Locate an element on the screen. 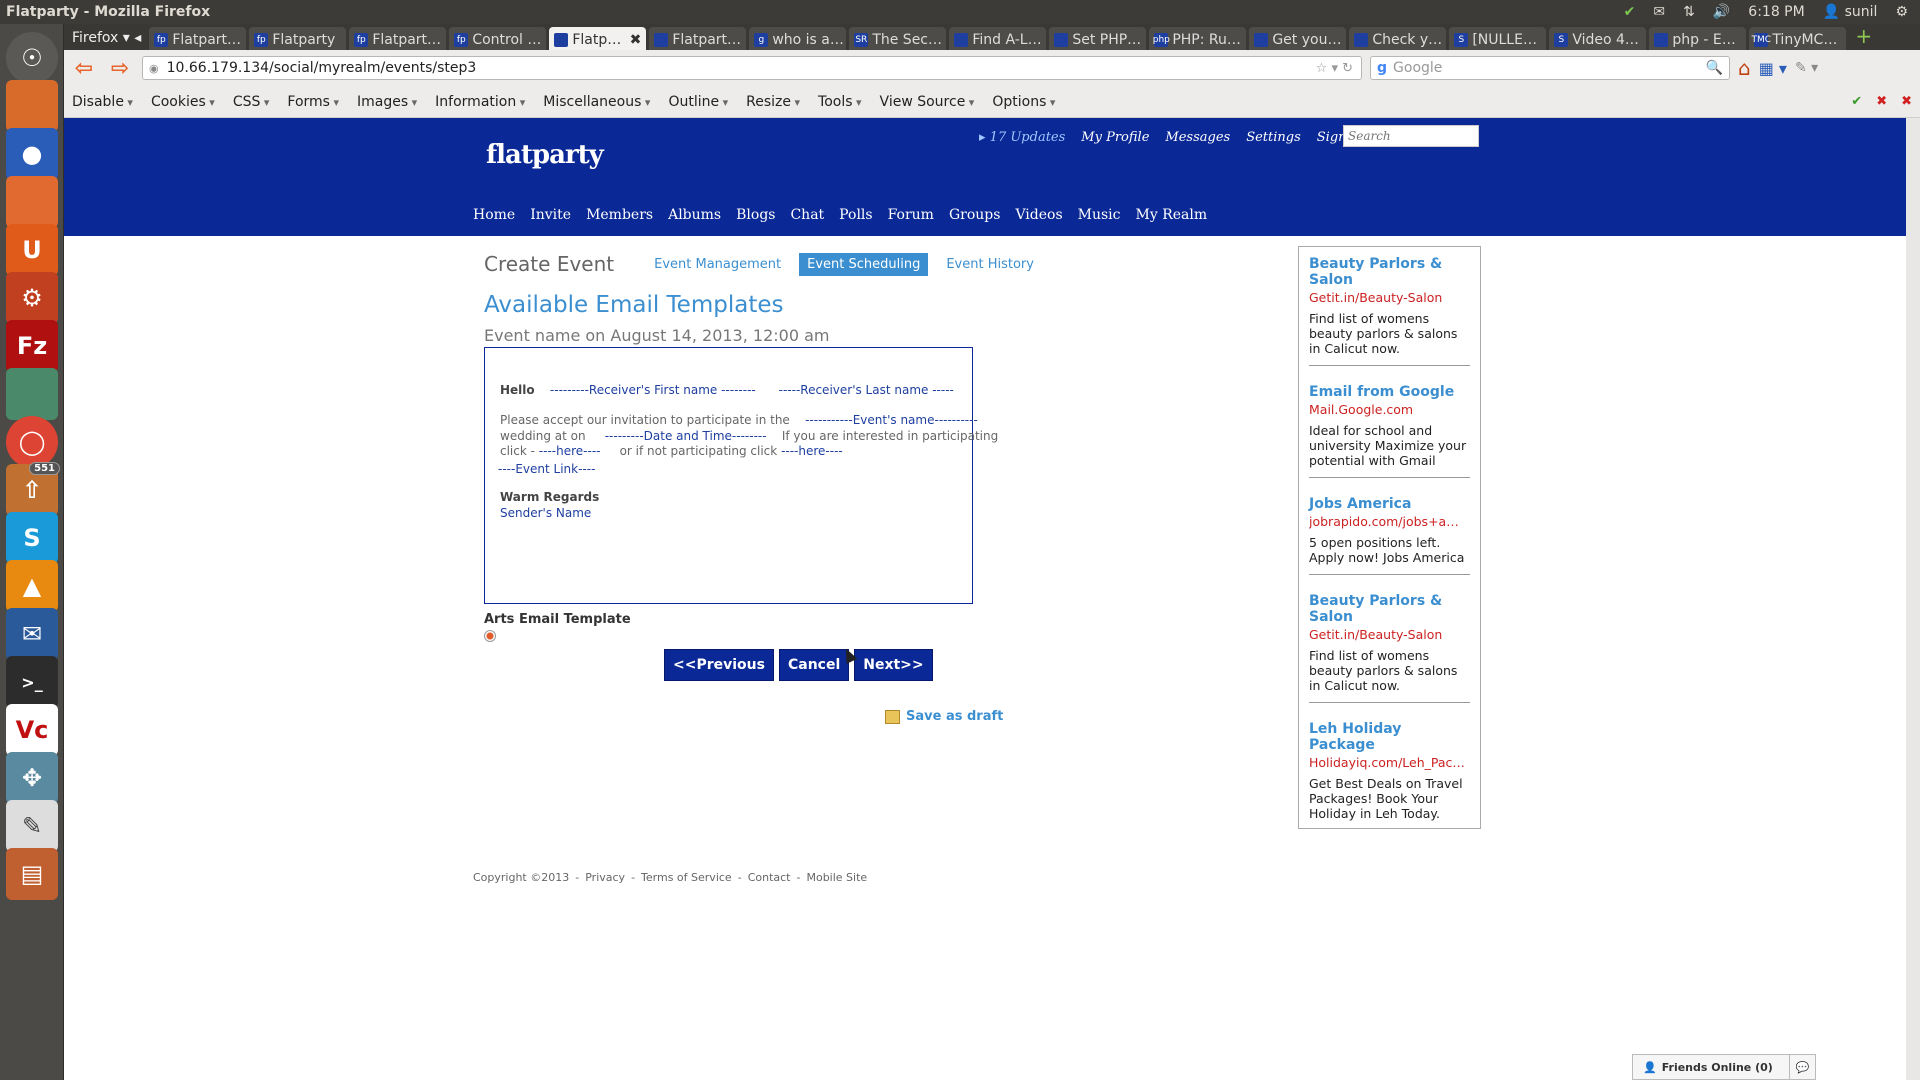 The width and height of the screenshot is (1920, 1080). software-center-icon is located at coordinates (32, 202).